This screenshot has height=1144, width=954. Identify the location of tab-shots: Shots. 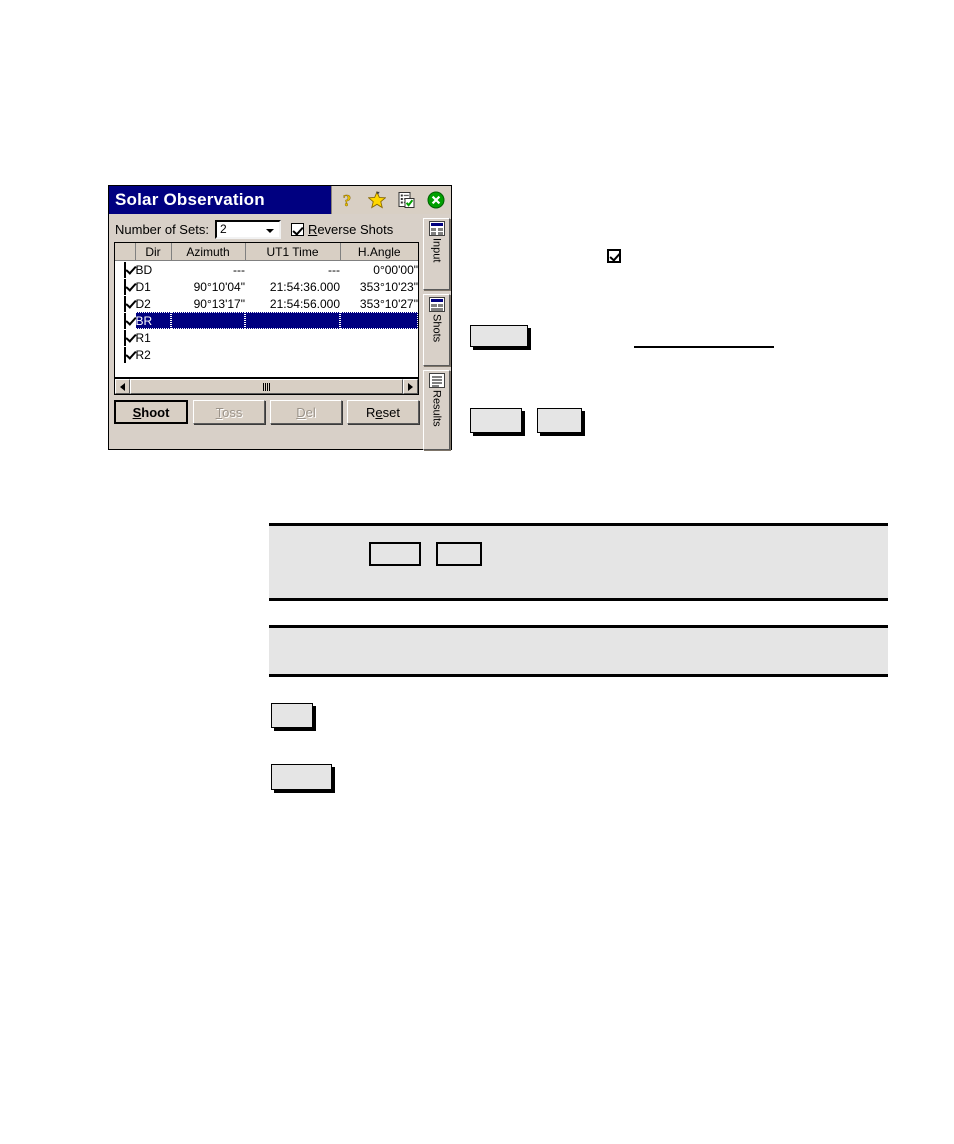
(436, 330).